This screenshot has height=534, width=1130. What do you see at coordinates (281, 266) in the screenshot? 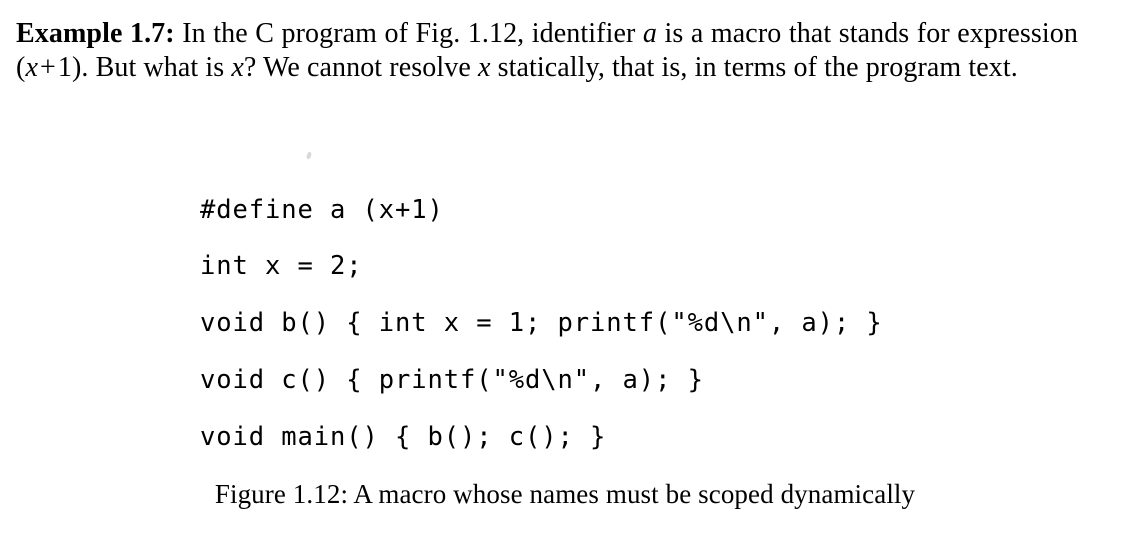
I see `code-line: int x = 2;` at bounding box center [281, 266].